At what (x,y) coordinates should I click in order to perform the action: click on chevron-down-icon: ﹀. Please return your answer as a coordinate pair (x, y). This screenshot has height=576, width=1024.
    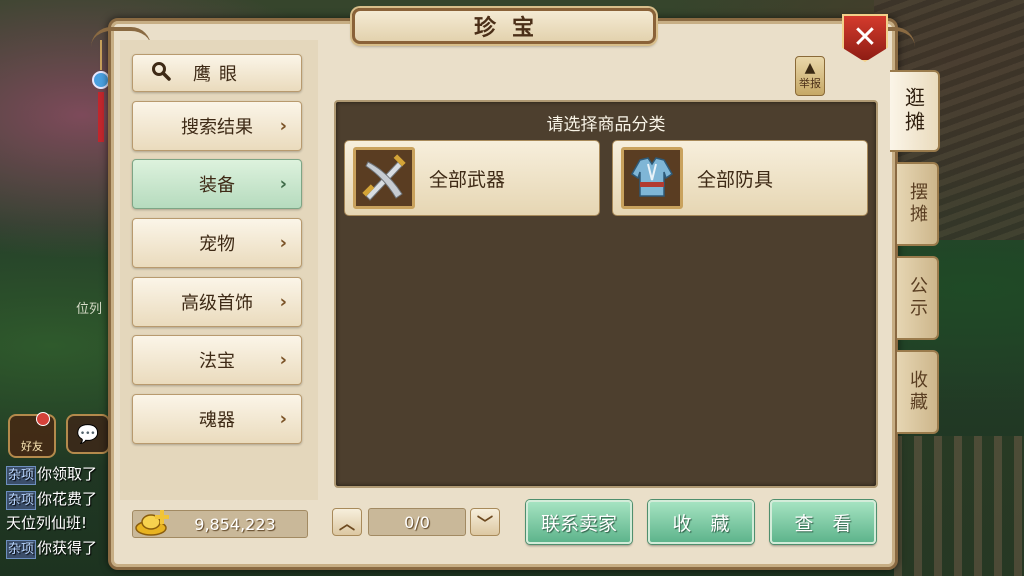
    Looking at the image, I should click on (484, 523).